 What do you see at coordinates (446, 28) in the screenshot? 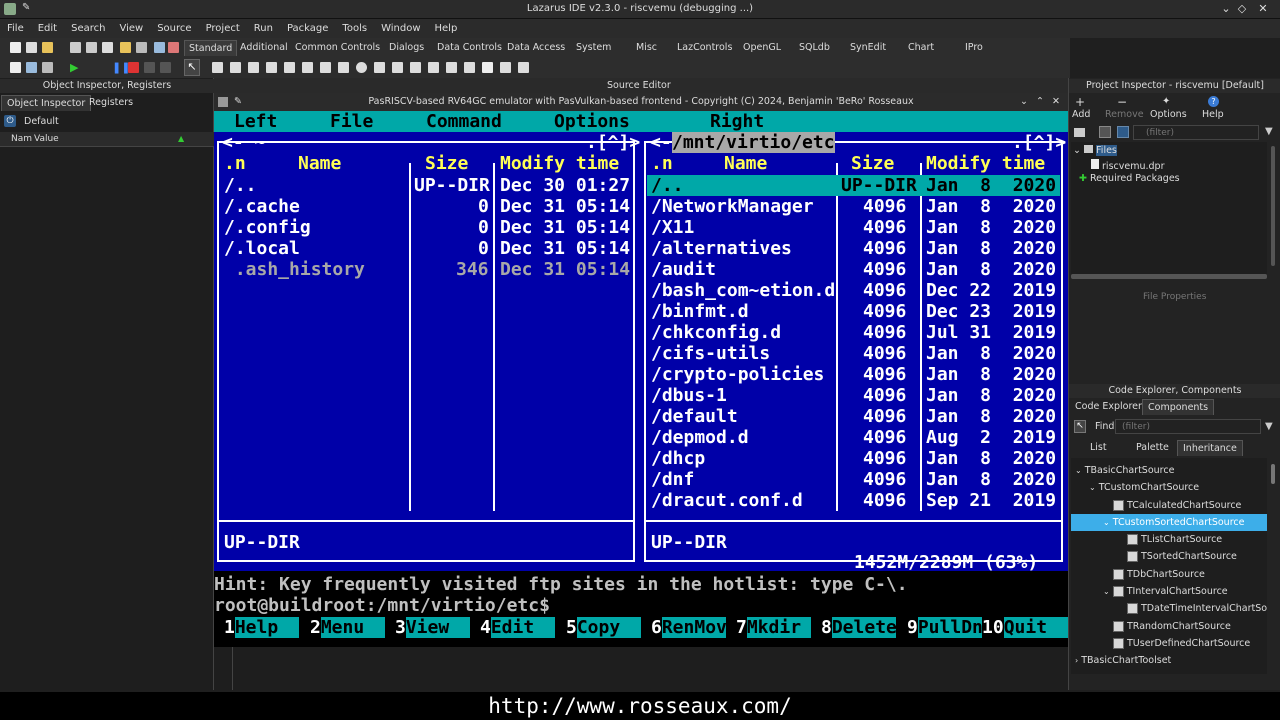
I see `menu-help: Help` at bounding box center [446, 28].